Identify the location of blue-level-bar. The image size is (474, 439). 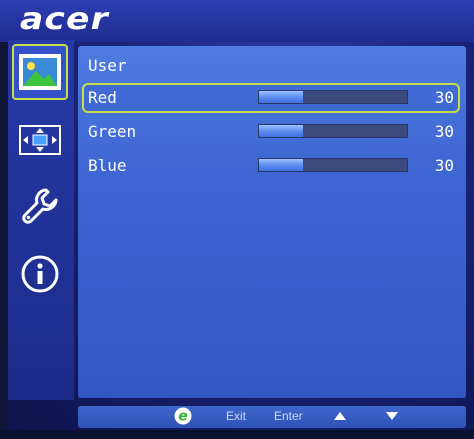
(333, 165).